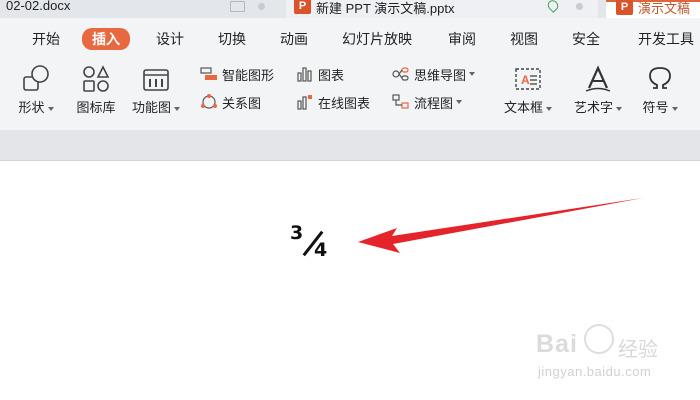  Describe the element at coordinates (595, 371) in the screenshot. I see `watermark-url: jingyan.baidu.com` at that location.